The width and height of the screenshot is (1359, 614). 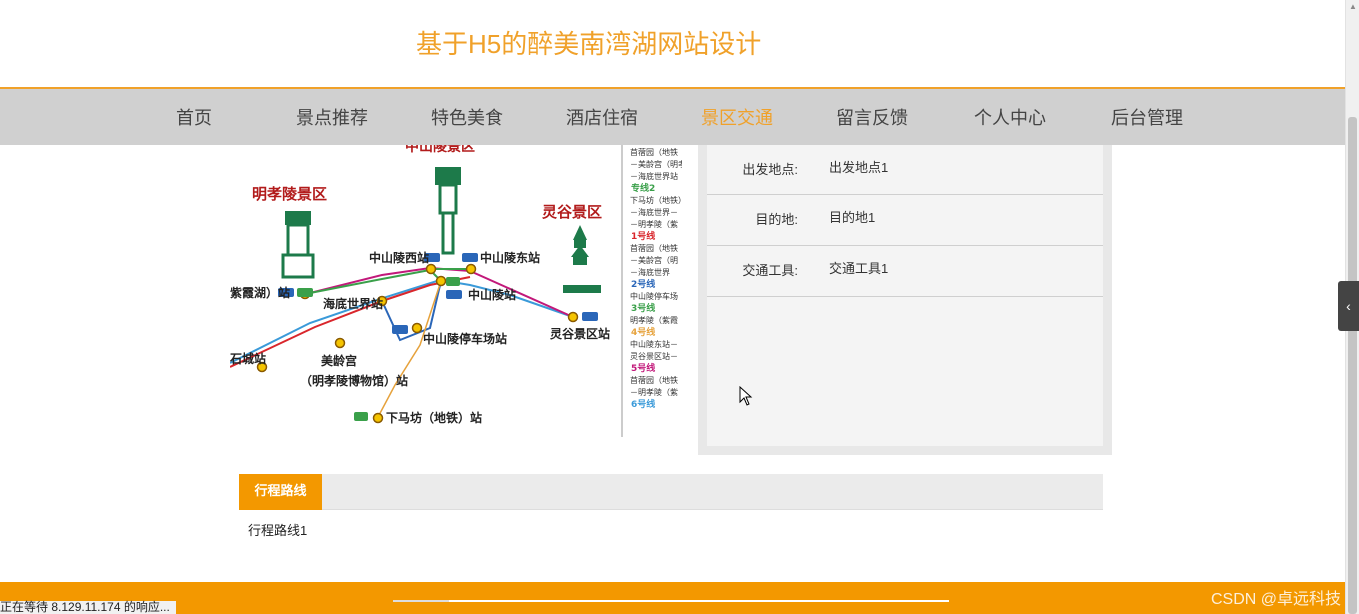 What do you see at coordinates (654, 356) in the screenshot?
I see `legend-note: 灵谷景区站－` at bounding box center [654, 356].